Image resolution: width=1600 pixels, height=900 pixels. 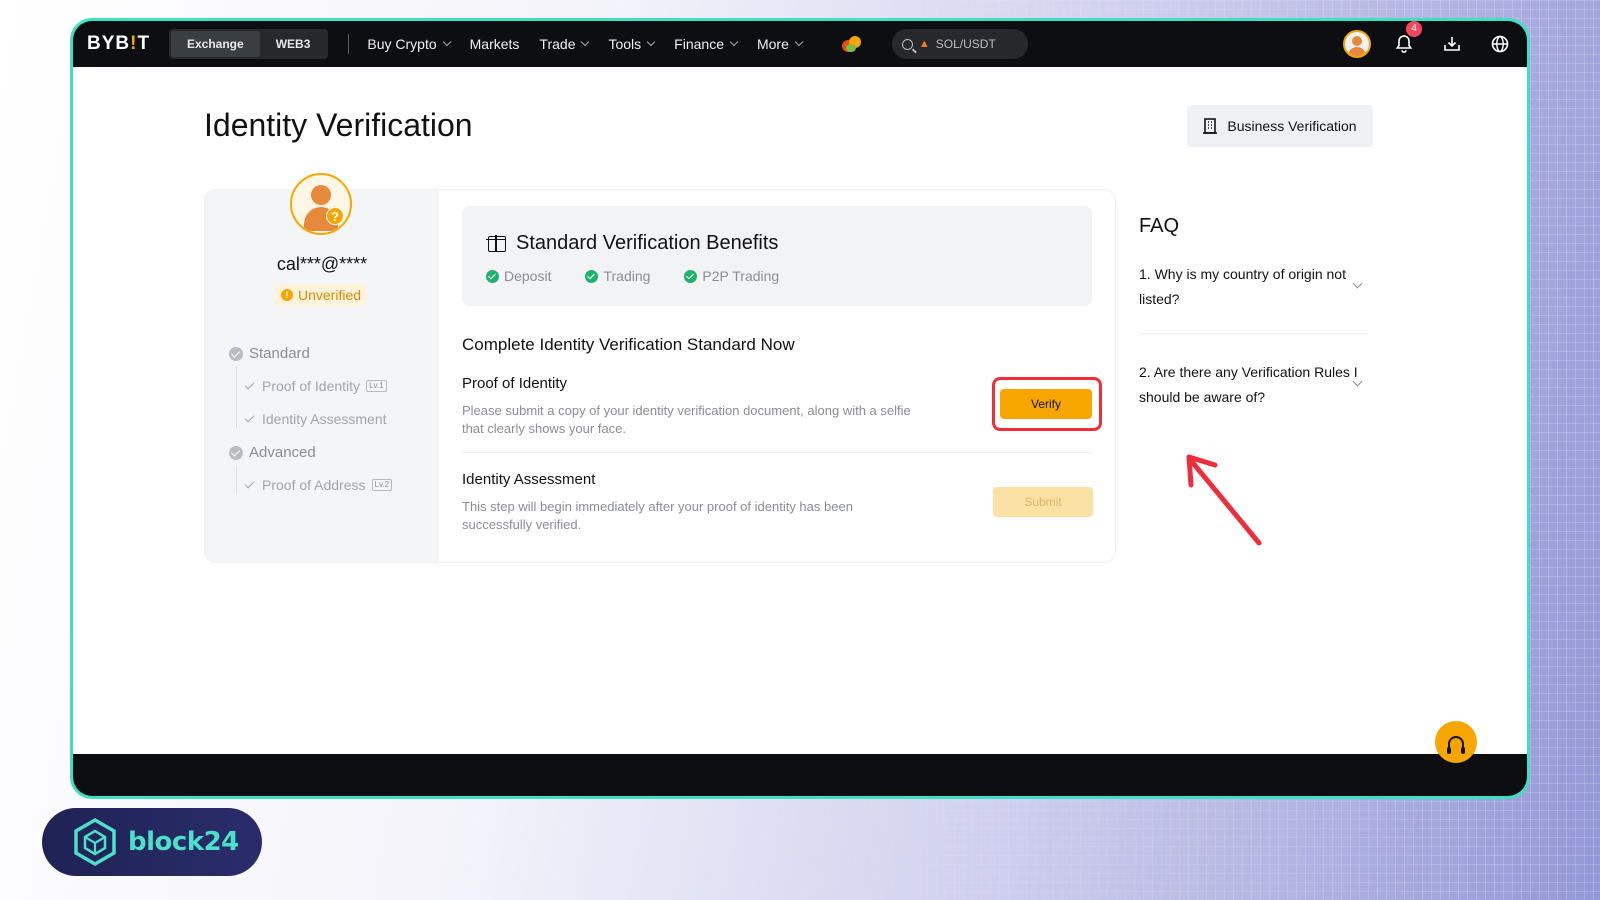 What do you see at coordinates (632, 44) in the screenshot?
I see `nav-tools: Tools` at bounding box center [632, 44].